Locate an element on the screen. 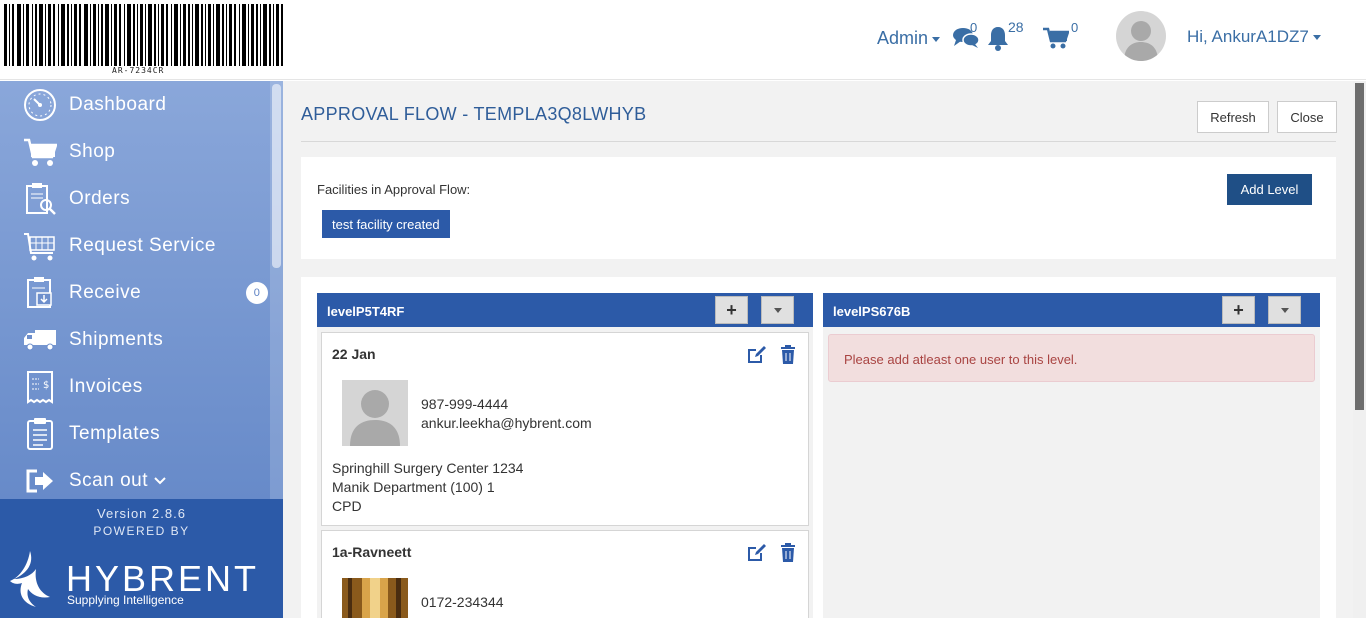  sidebar-item-request-service: Request Service is located at coordinates (135, 245).